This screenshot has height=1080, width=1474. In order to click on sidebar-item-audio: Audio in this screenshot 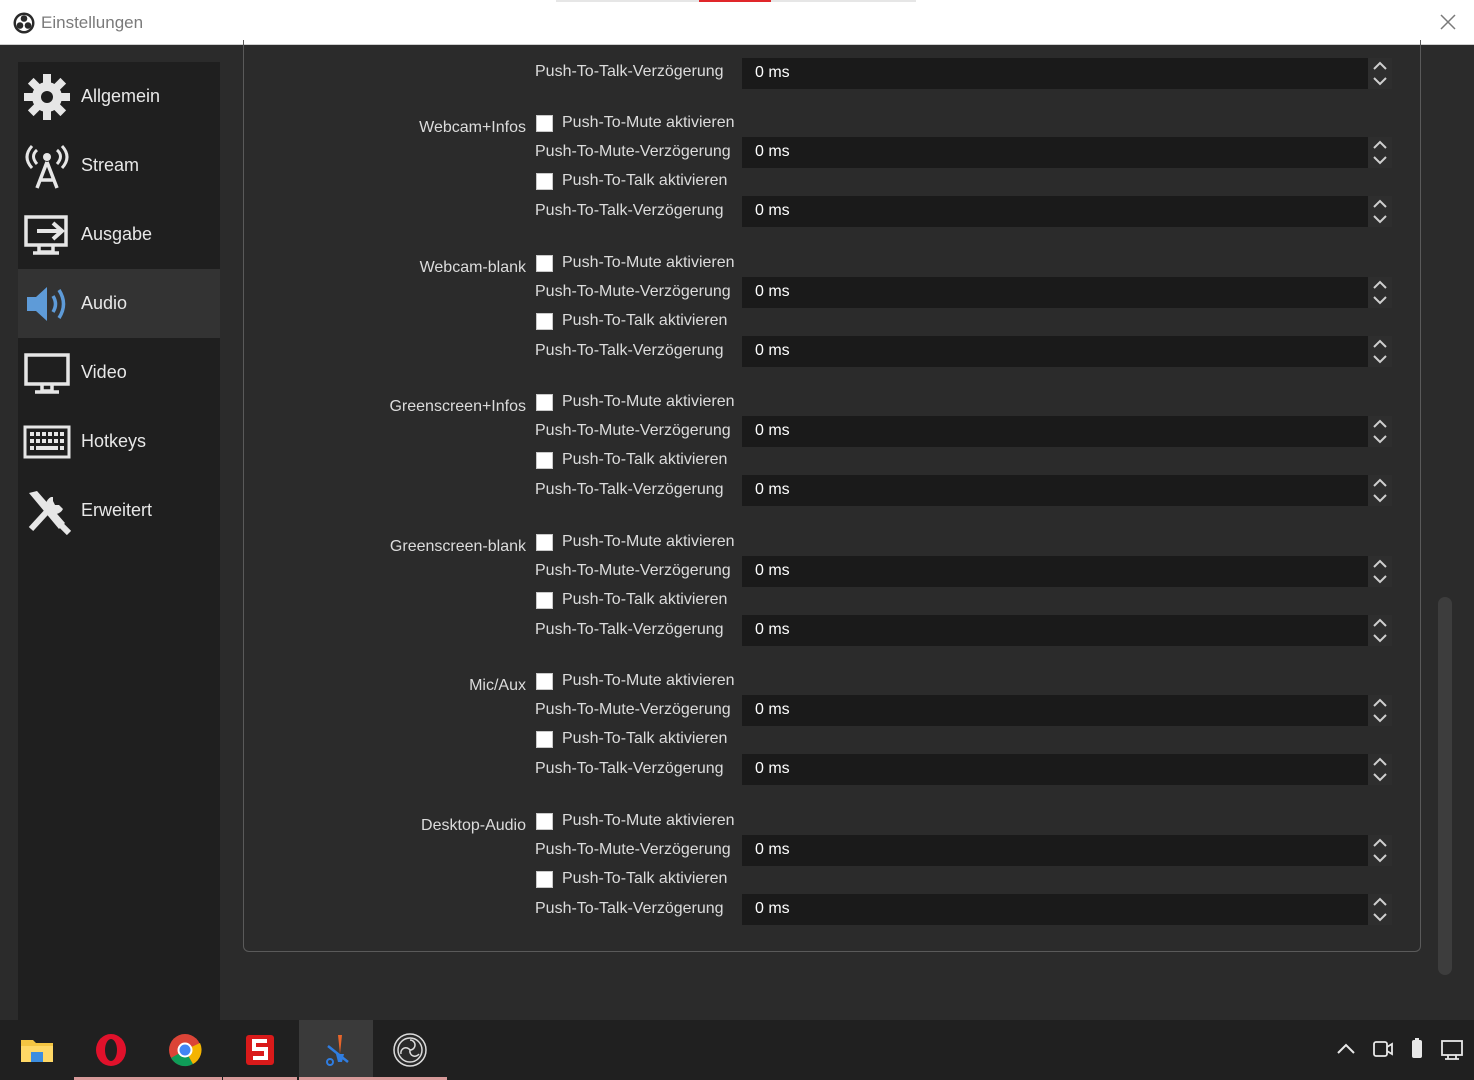, I will do `click(119, 303)`.